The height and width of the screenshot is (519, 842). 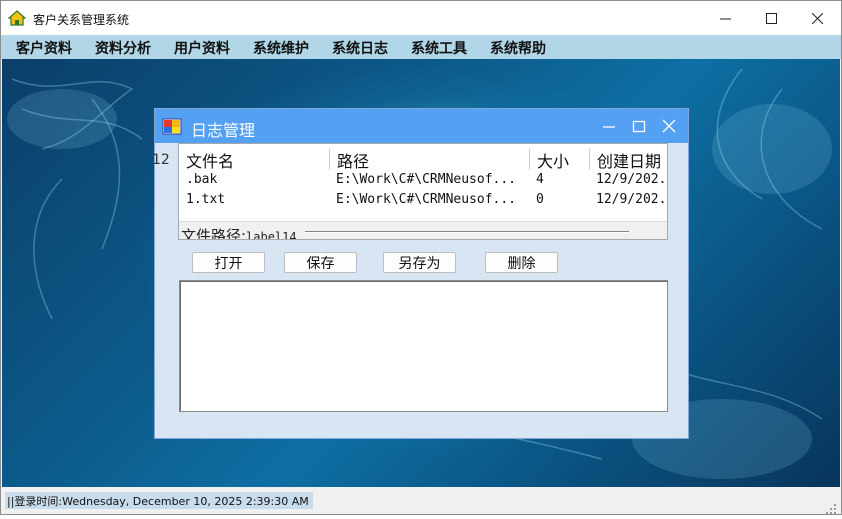 I want to click on house-icon, so click(x=17, y=18).